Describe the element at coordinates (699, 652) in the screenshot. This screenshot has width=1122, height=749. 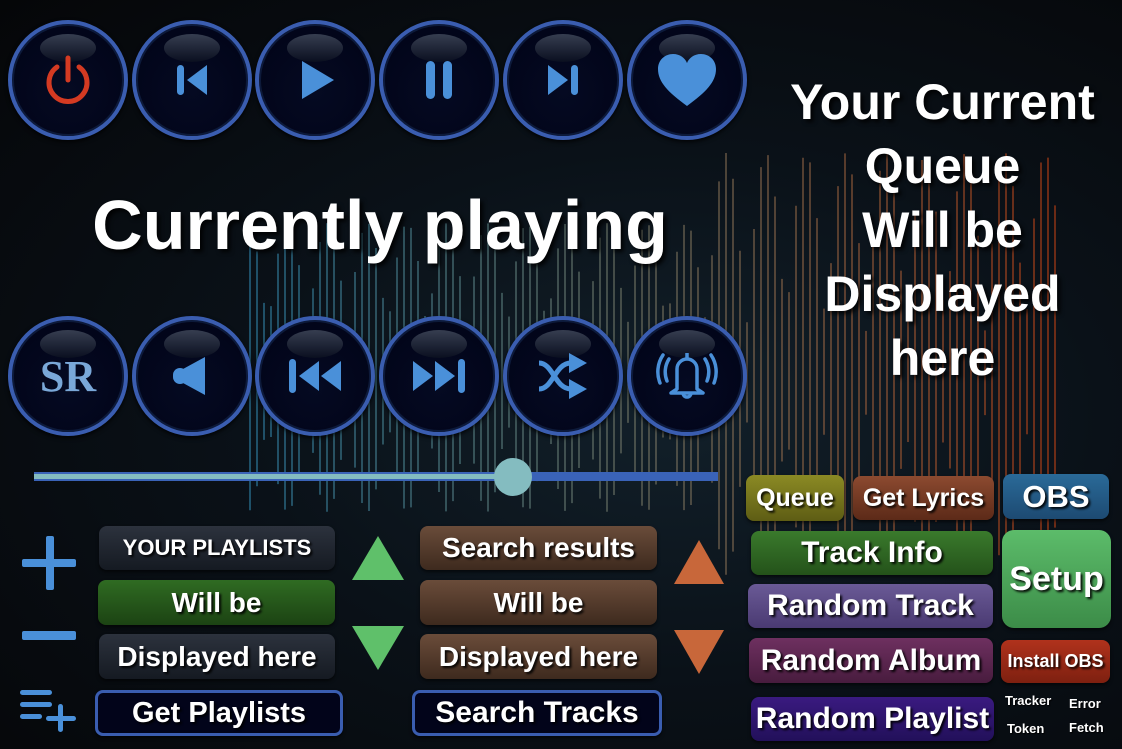
I see `search-scroll-down-icon` at that location.